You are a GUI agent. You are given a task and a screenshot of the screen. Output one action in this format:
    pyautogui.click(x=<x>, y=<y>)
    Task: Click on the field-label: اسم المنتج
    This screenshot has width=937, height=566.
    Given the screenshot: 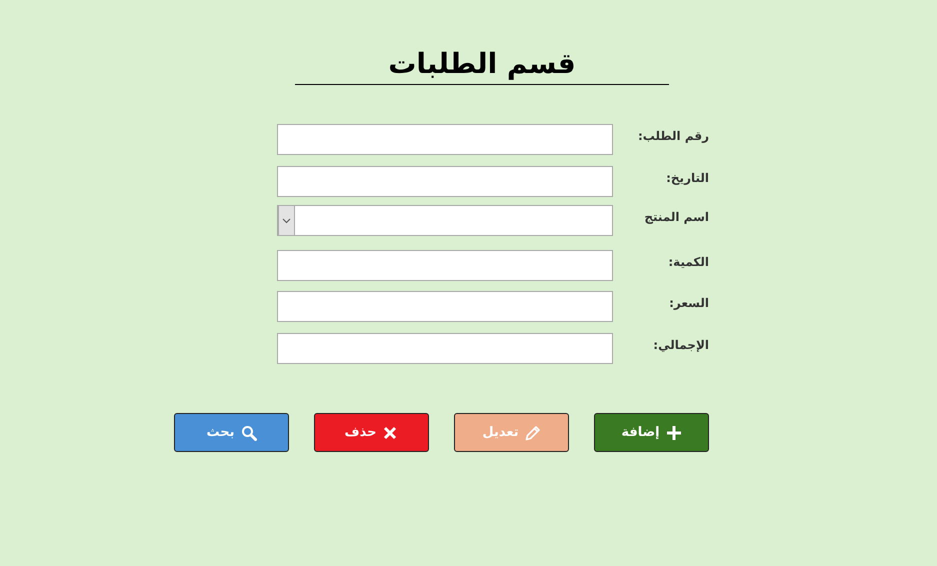 What is the action you would take?
    pyautogui.click(x=676, y=216)
    